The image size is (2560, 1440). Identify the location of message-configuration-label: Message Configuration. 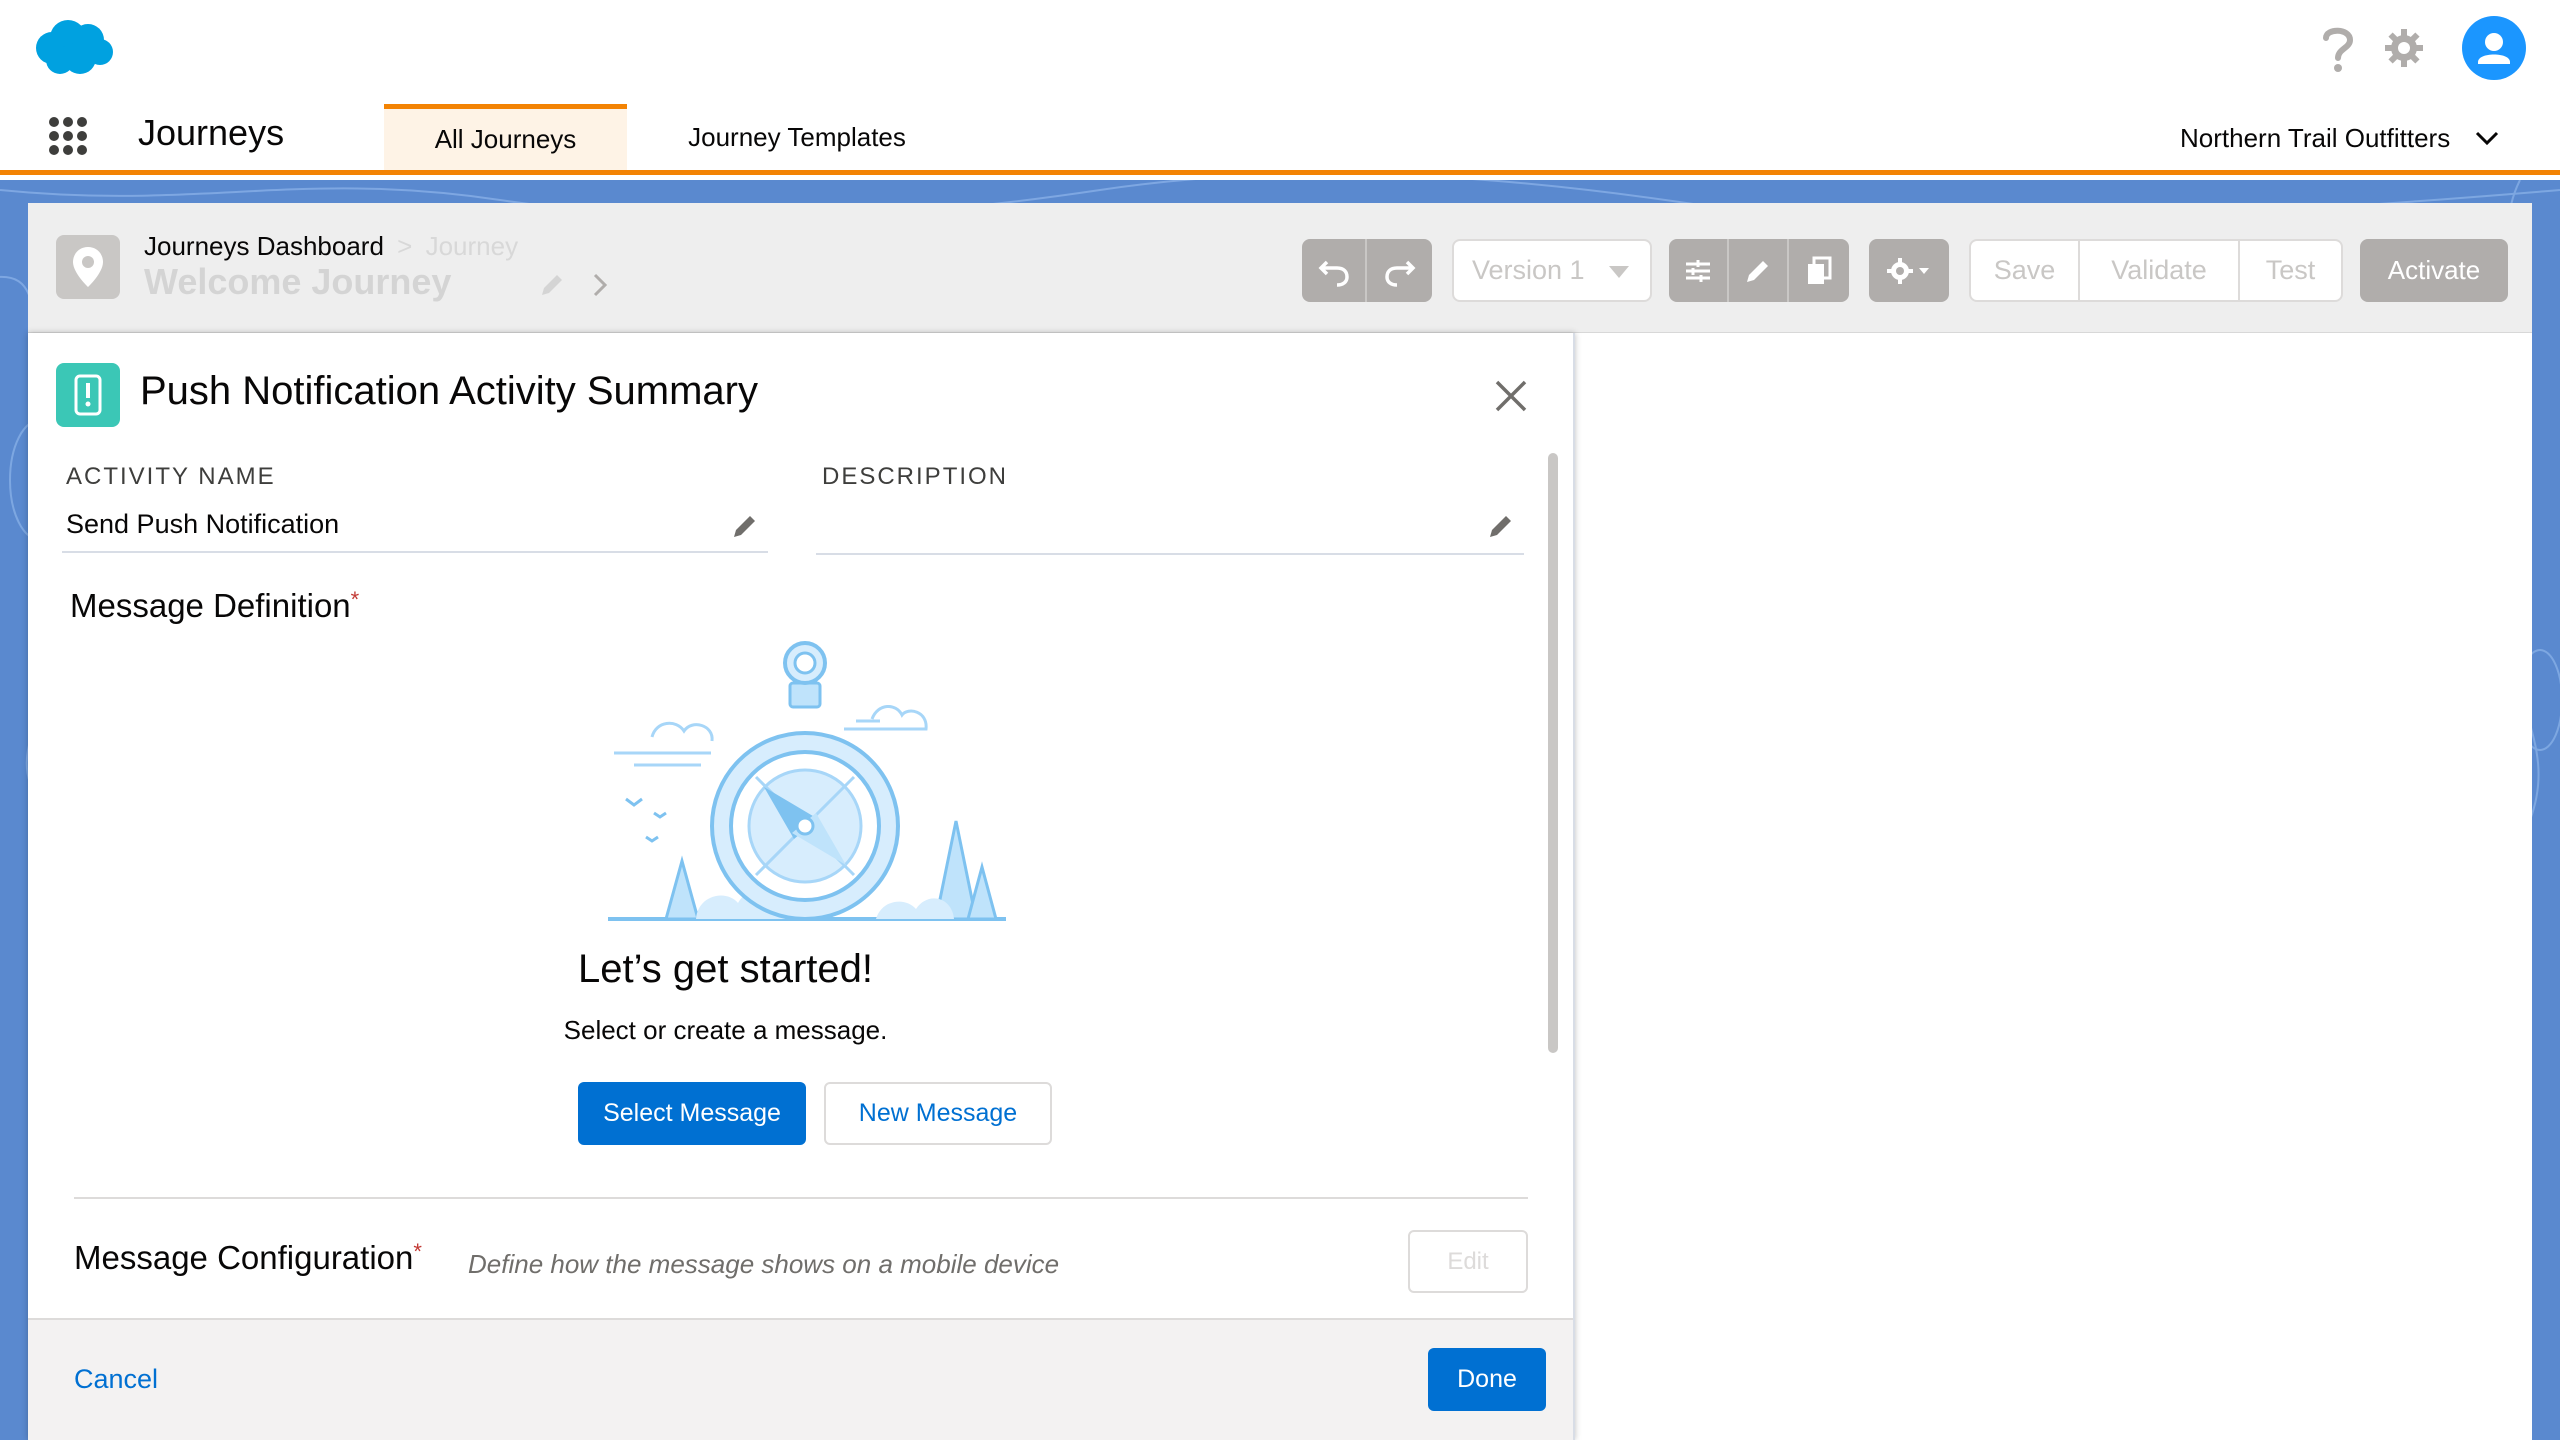
(244, 1257).